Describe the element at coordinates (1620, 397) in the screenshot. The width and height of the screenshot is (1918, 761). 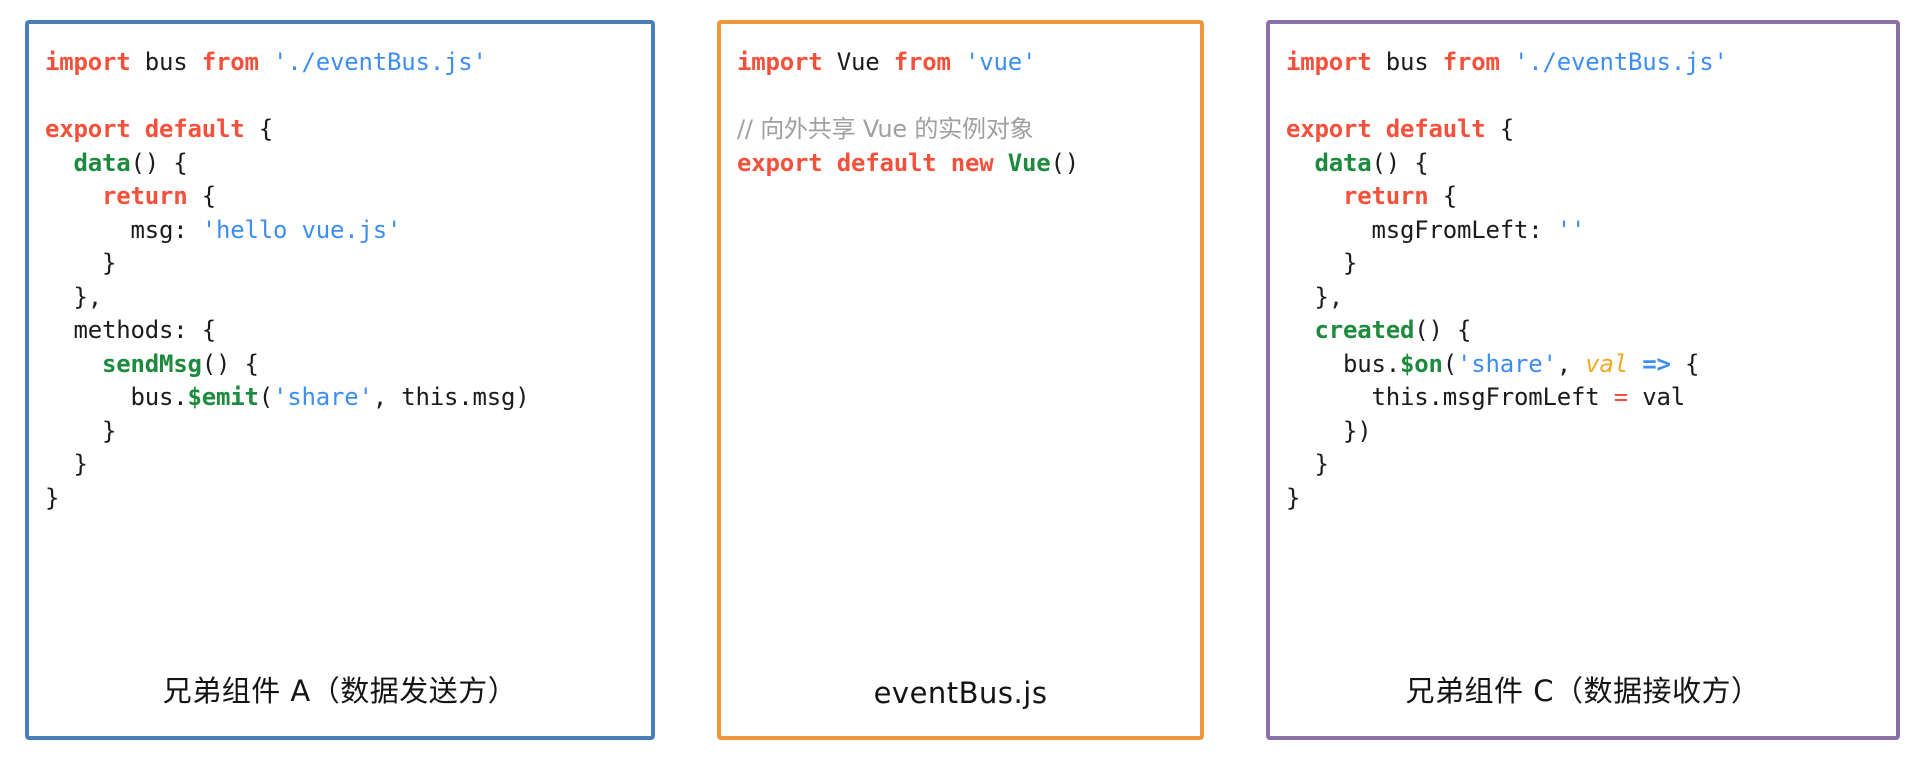
I see `code-token: =` at that location.